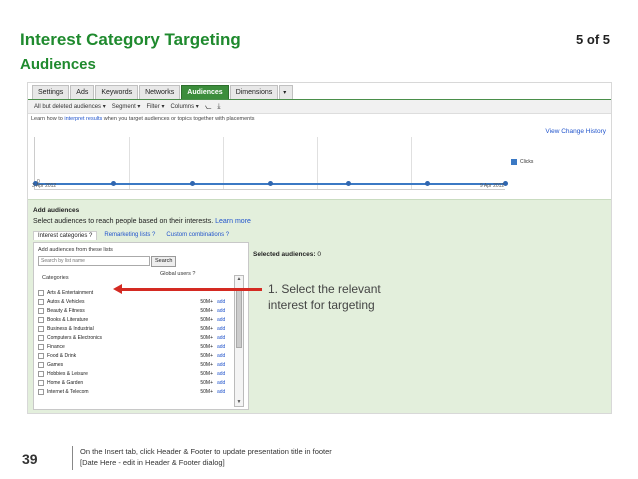 The width and height of the screenshot is (638, 479). What do you see at coordinates (136, 355) in the screenshot?
I see `category-row: Food & Drink 50M+ add` at bounding box center [136, 355].